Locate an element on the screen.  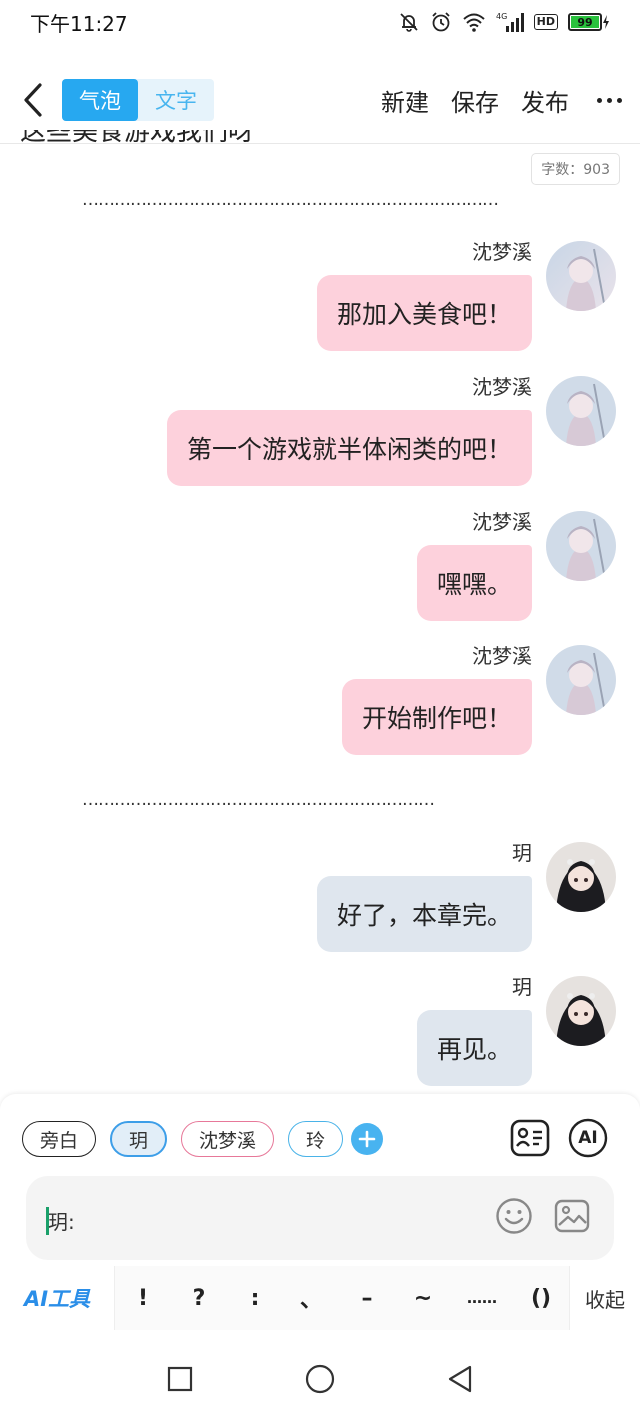
role-chip-ling: 玲 is located at coordinates (316, 1139).